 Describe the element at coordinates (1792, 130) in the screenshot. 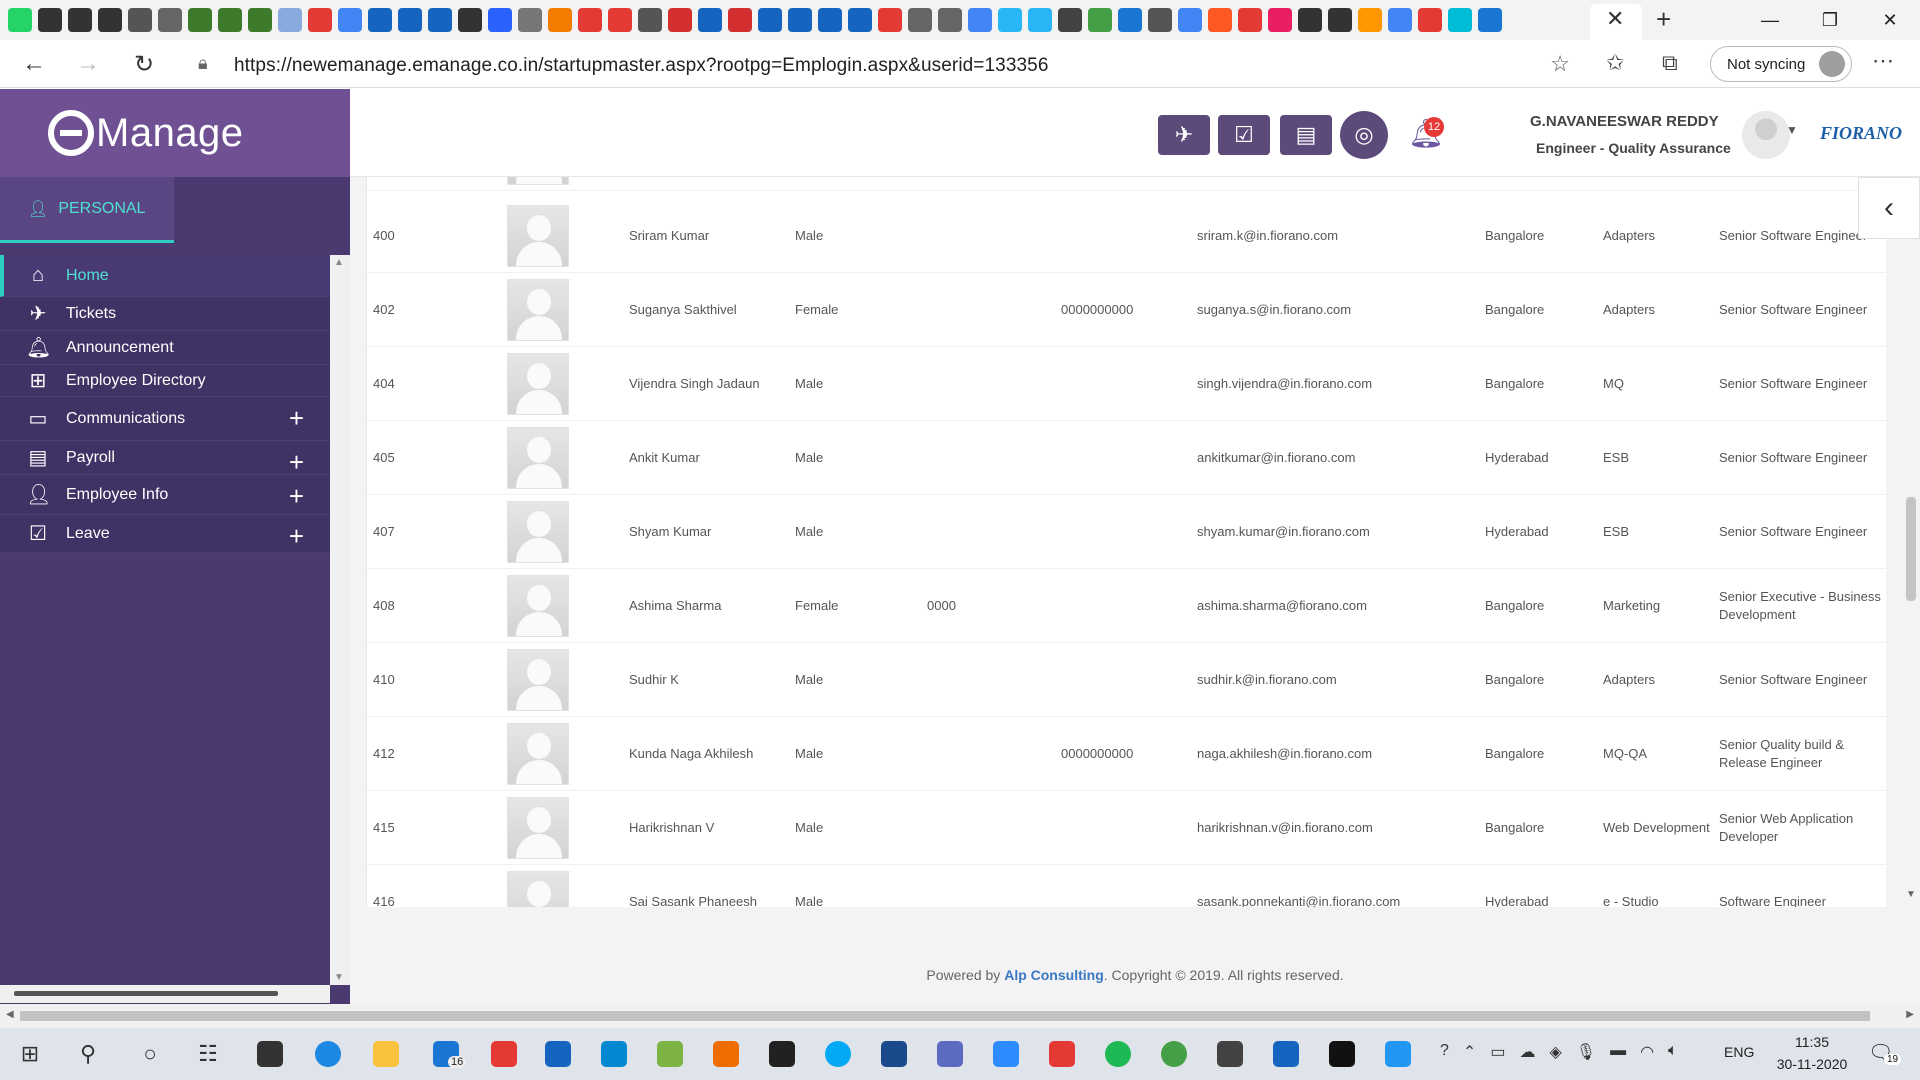

I see `chevron-down-icon: ▼` at that location.